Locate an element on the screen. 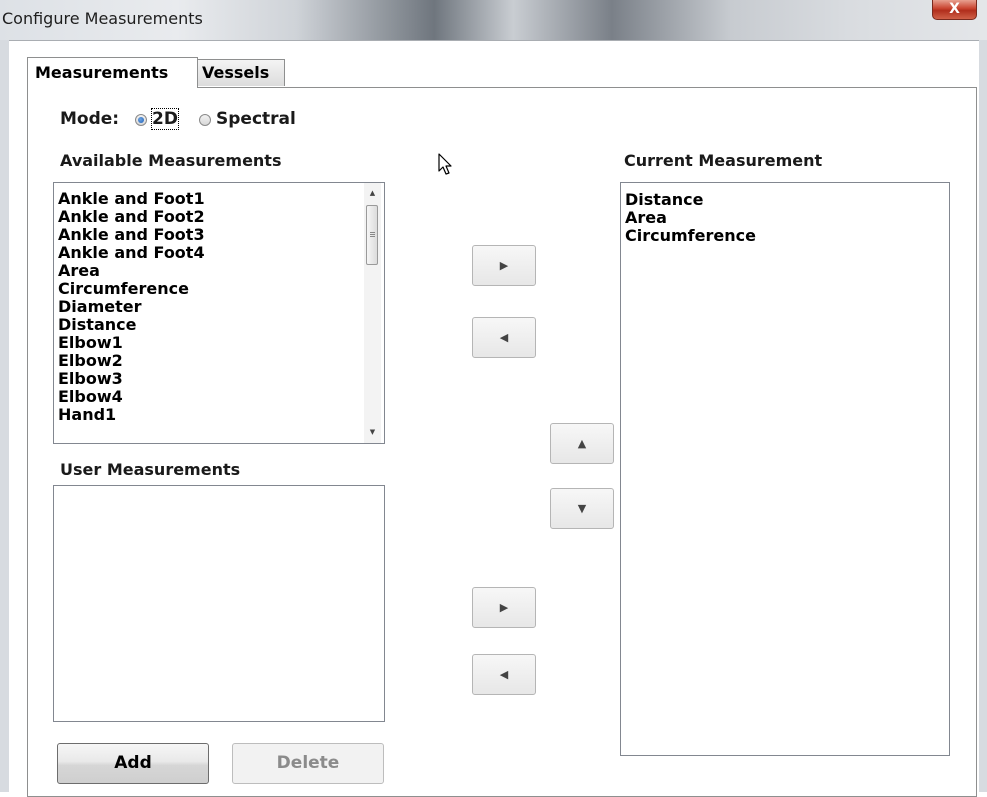  remove-from-current-button: ◀ is located at coordinates (504, 337).